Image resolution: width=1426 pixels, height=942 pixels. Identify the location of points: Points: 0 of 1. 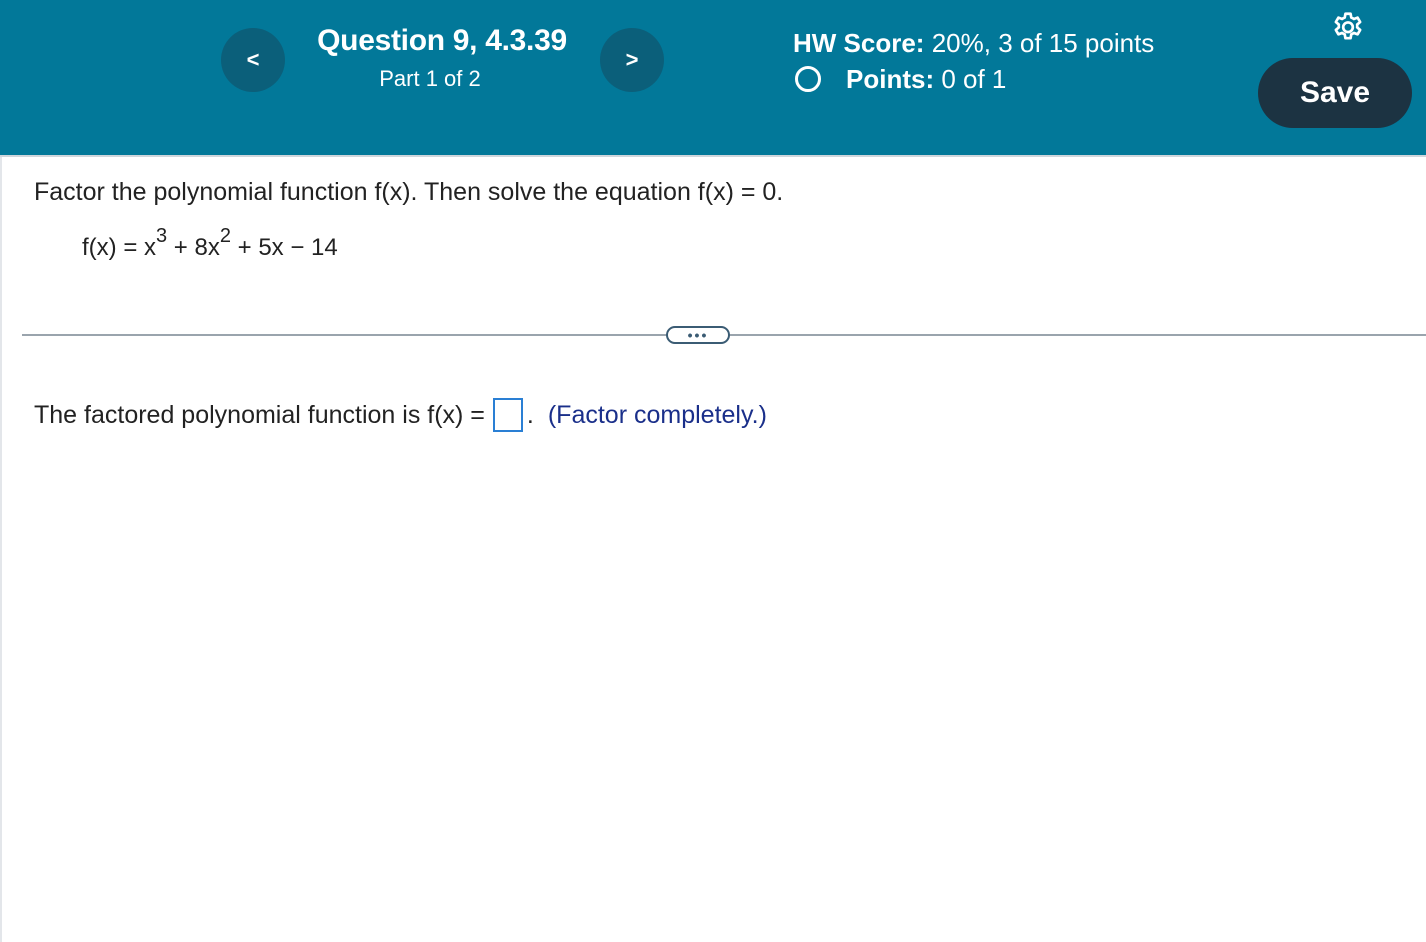
(926, 79).